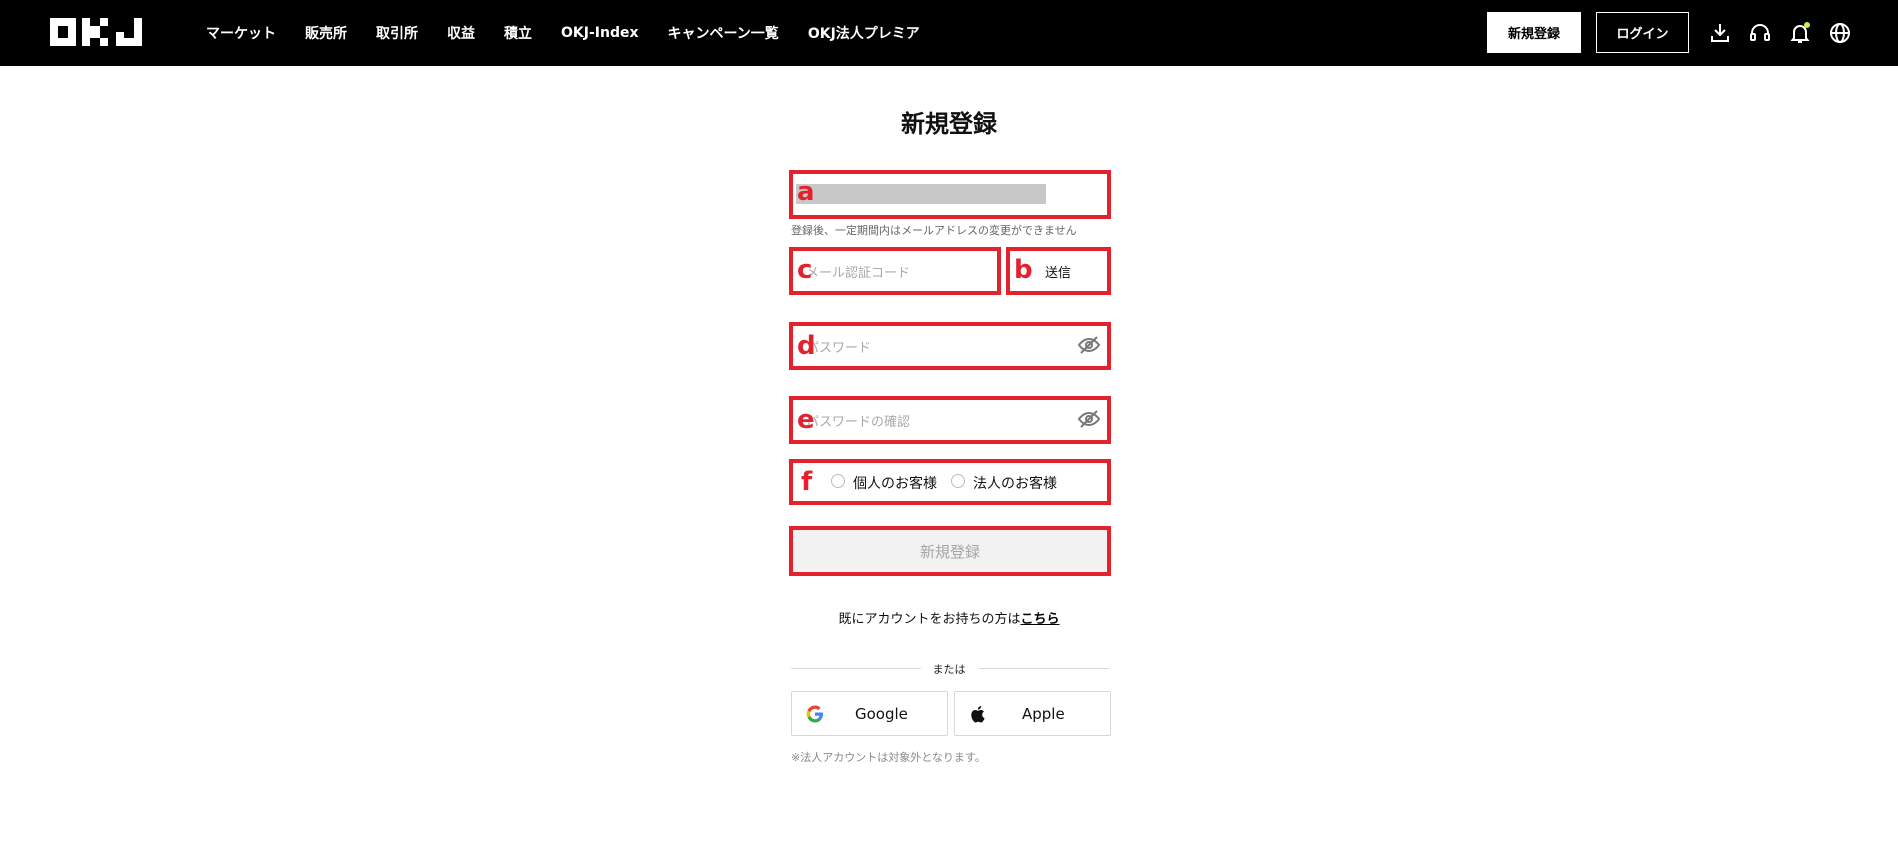 Image resolution: width=1898 pixels, height=866 pixels. Describe the element at coordinates (858, 273) in the screenshot. I see `email-code-placeholder: メール認証コード` at that location.